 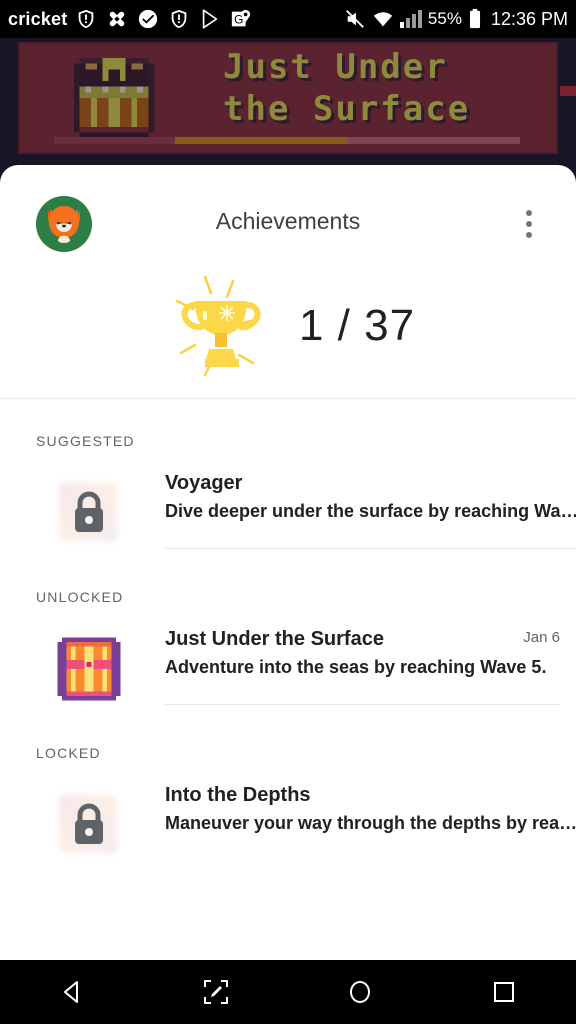 I want to click on clock-label: 12:36 PM, so click(x=529, y=18).